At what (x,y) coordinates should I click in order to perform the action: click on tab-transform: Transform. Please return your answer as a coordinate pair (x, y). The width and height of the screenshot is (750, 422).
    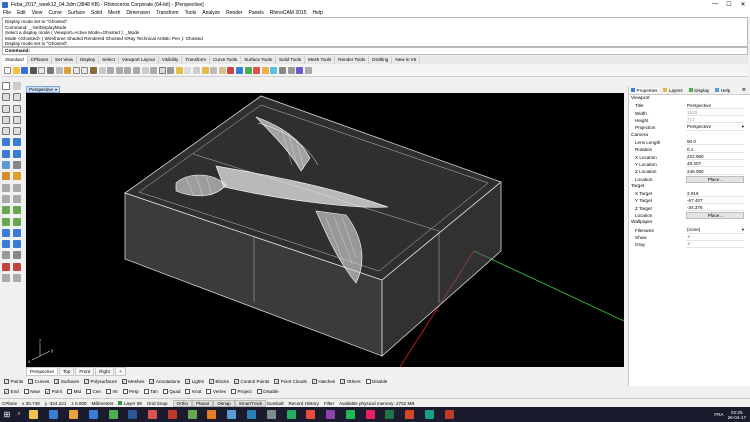
    Looking at the image, I should click on (196, 60).